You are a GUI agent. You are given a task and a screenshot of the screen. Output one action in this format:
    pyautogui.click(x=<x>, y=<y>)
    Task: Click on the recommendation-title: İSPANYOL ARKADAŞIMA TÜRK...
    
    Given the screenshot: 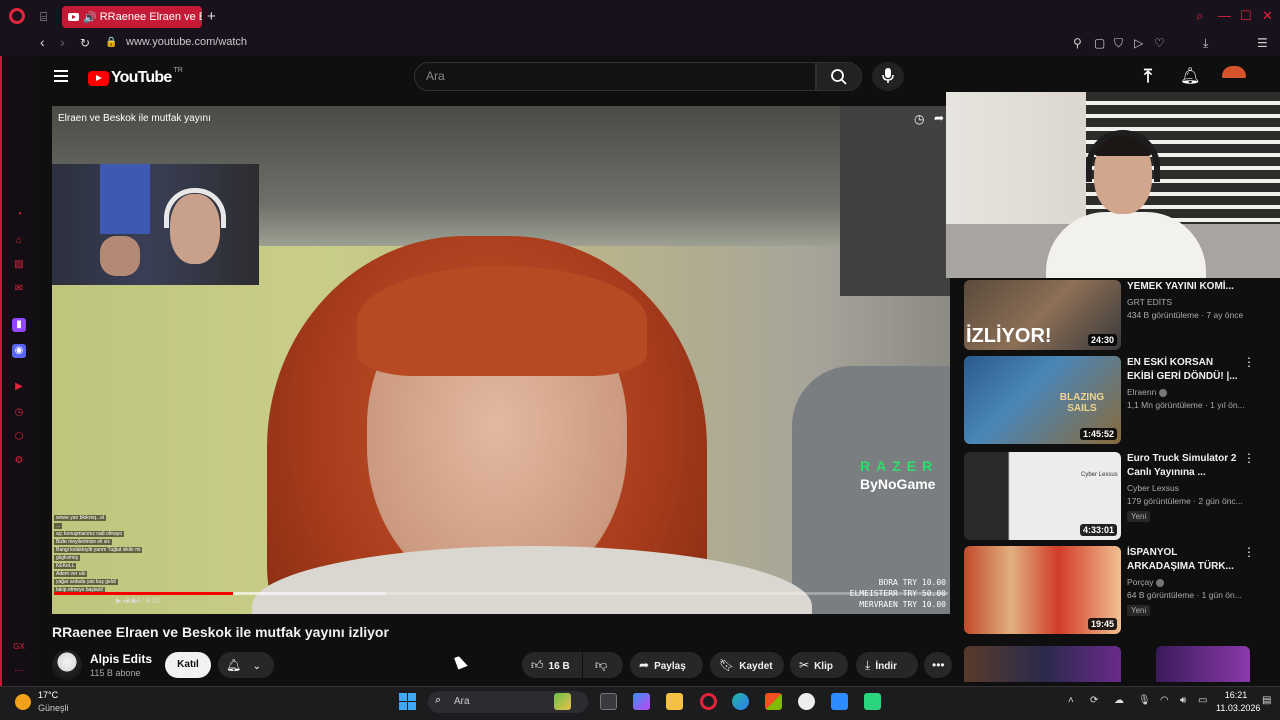 What is the action you would take?
    pyautogui.click(x=1184, y=560)
    